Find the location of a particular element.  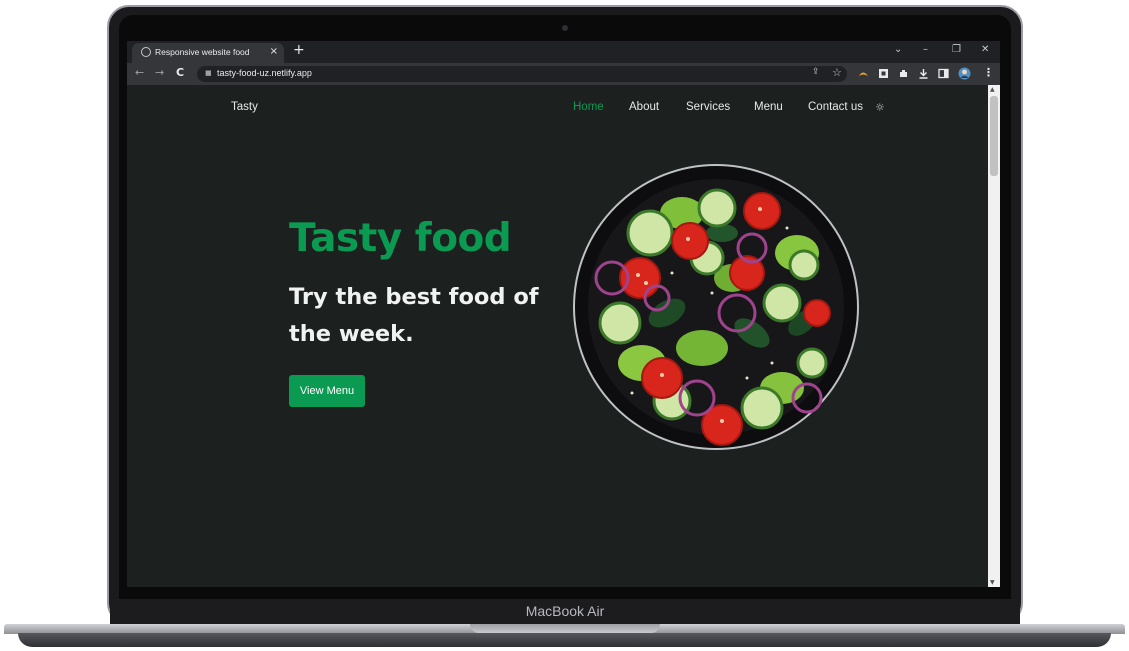

laptop-notch is located at coordinates (565, 628).